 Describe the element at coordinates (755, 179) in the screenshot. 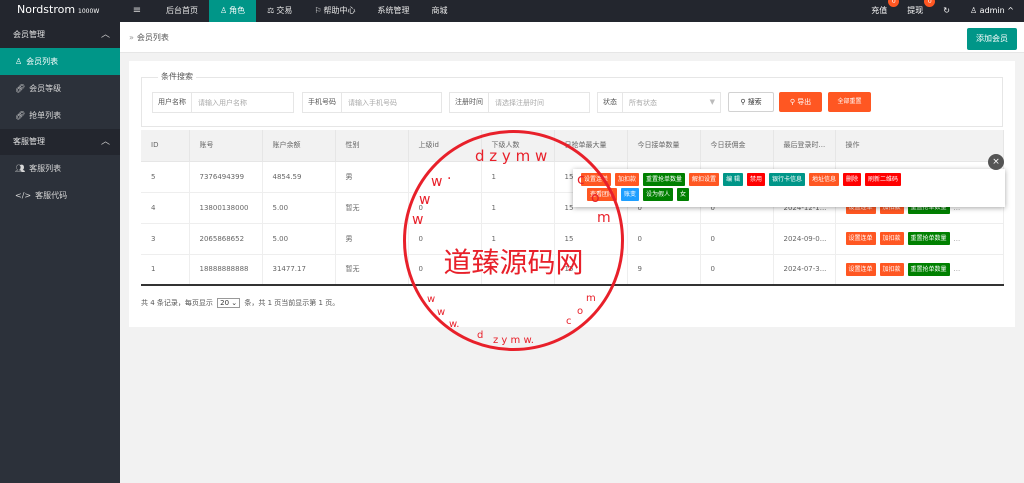

I see `popup-disable-button: 禁用` at that location.